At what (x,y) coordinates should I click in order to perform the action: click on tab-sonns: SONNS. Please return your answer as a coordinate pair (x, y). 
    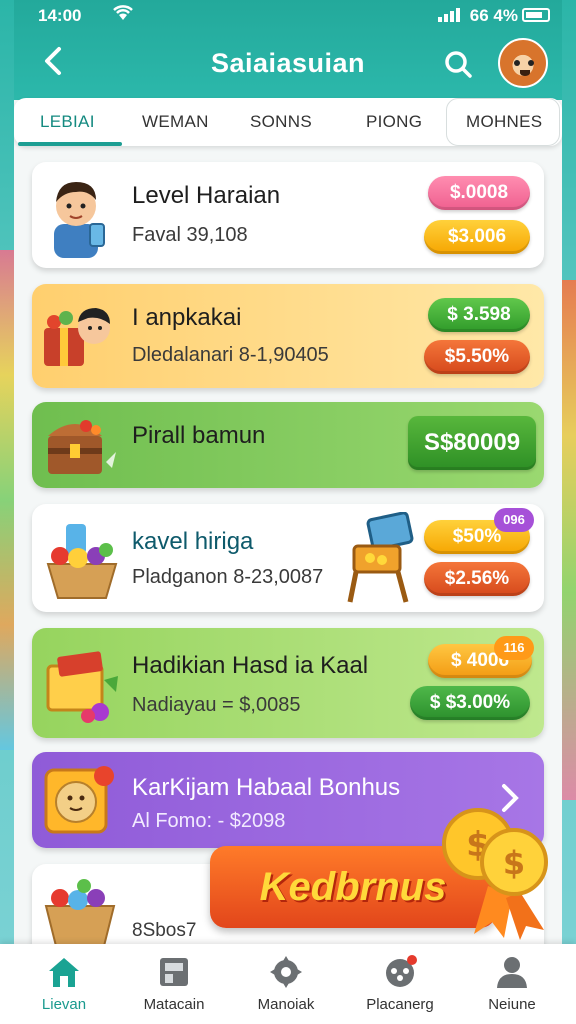
    Looking at the image, I should click on (281, 122).